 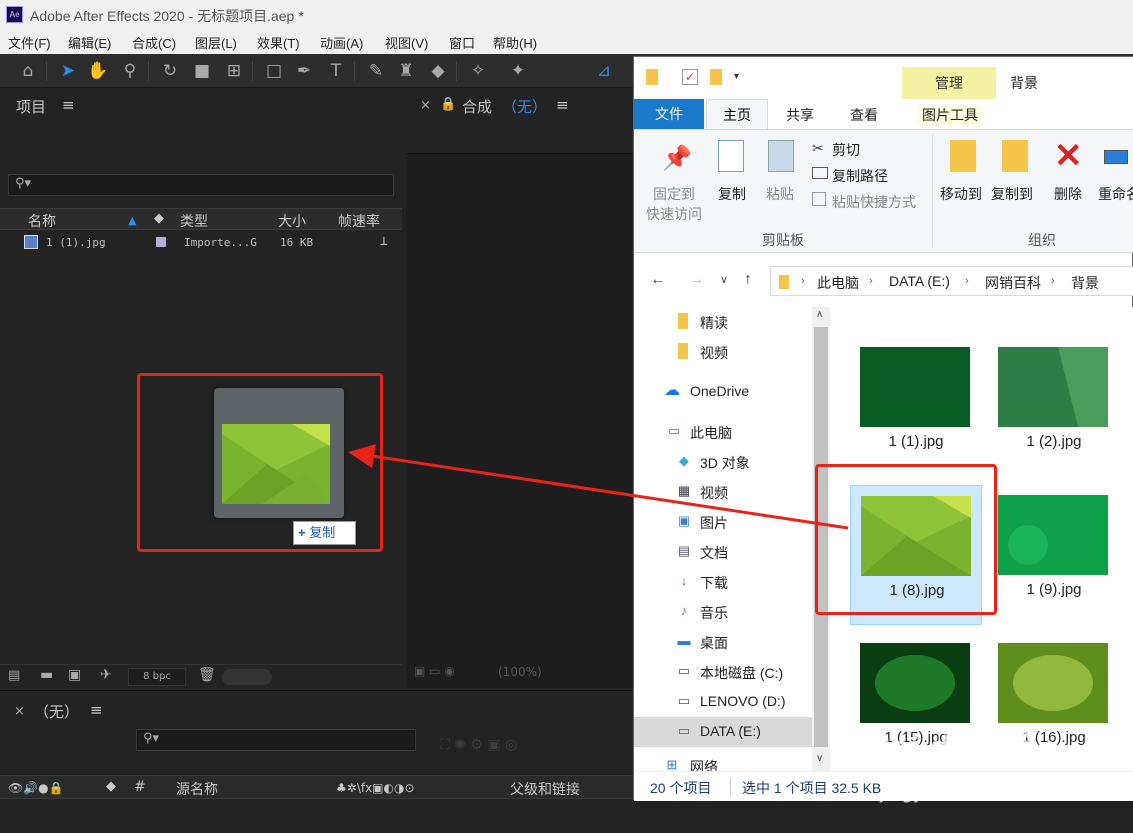 What do you see at coordinates (724, 732) in the screenshot?
I see `nav-item-drive-e: ▭ DATA (E:)` at bounding box center [724, 732].